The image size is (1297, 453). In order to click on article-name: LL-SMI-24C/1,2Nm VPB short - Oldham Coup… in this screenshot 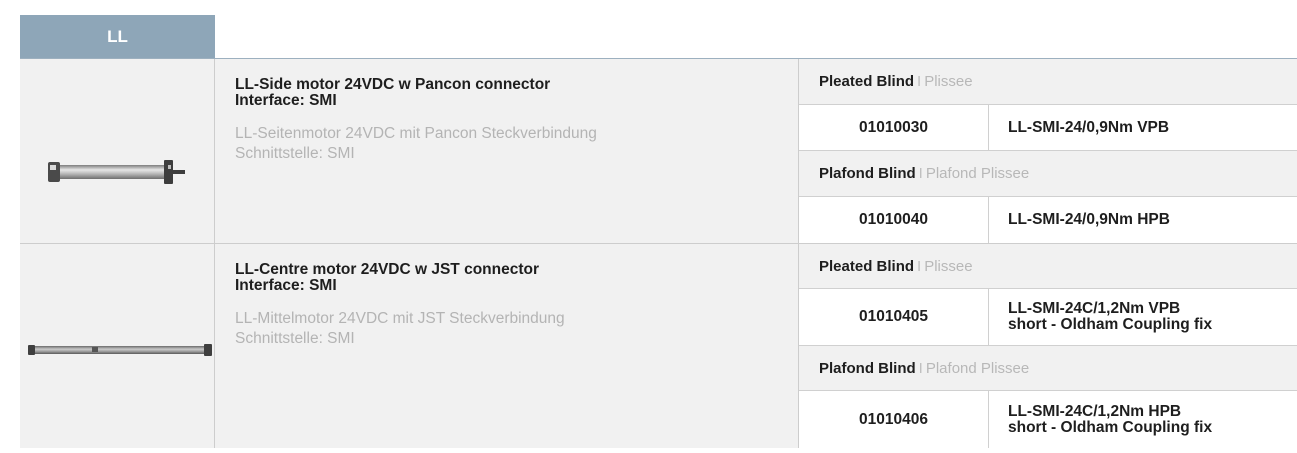, I will do `click(1152, 317)`.